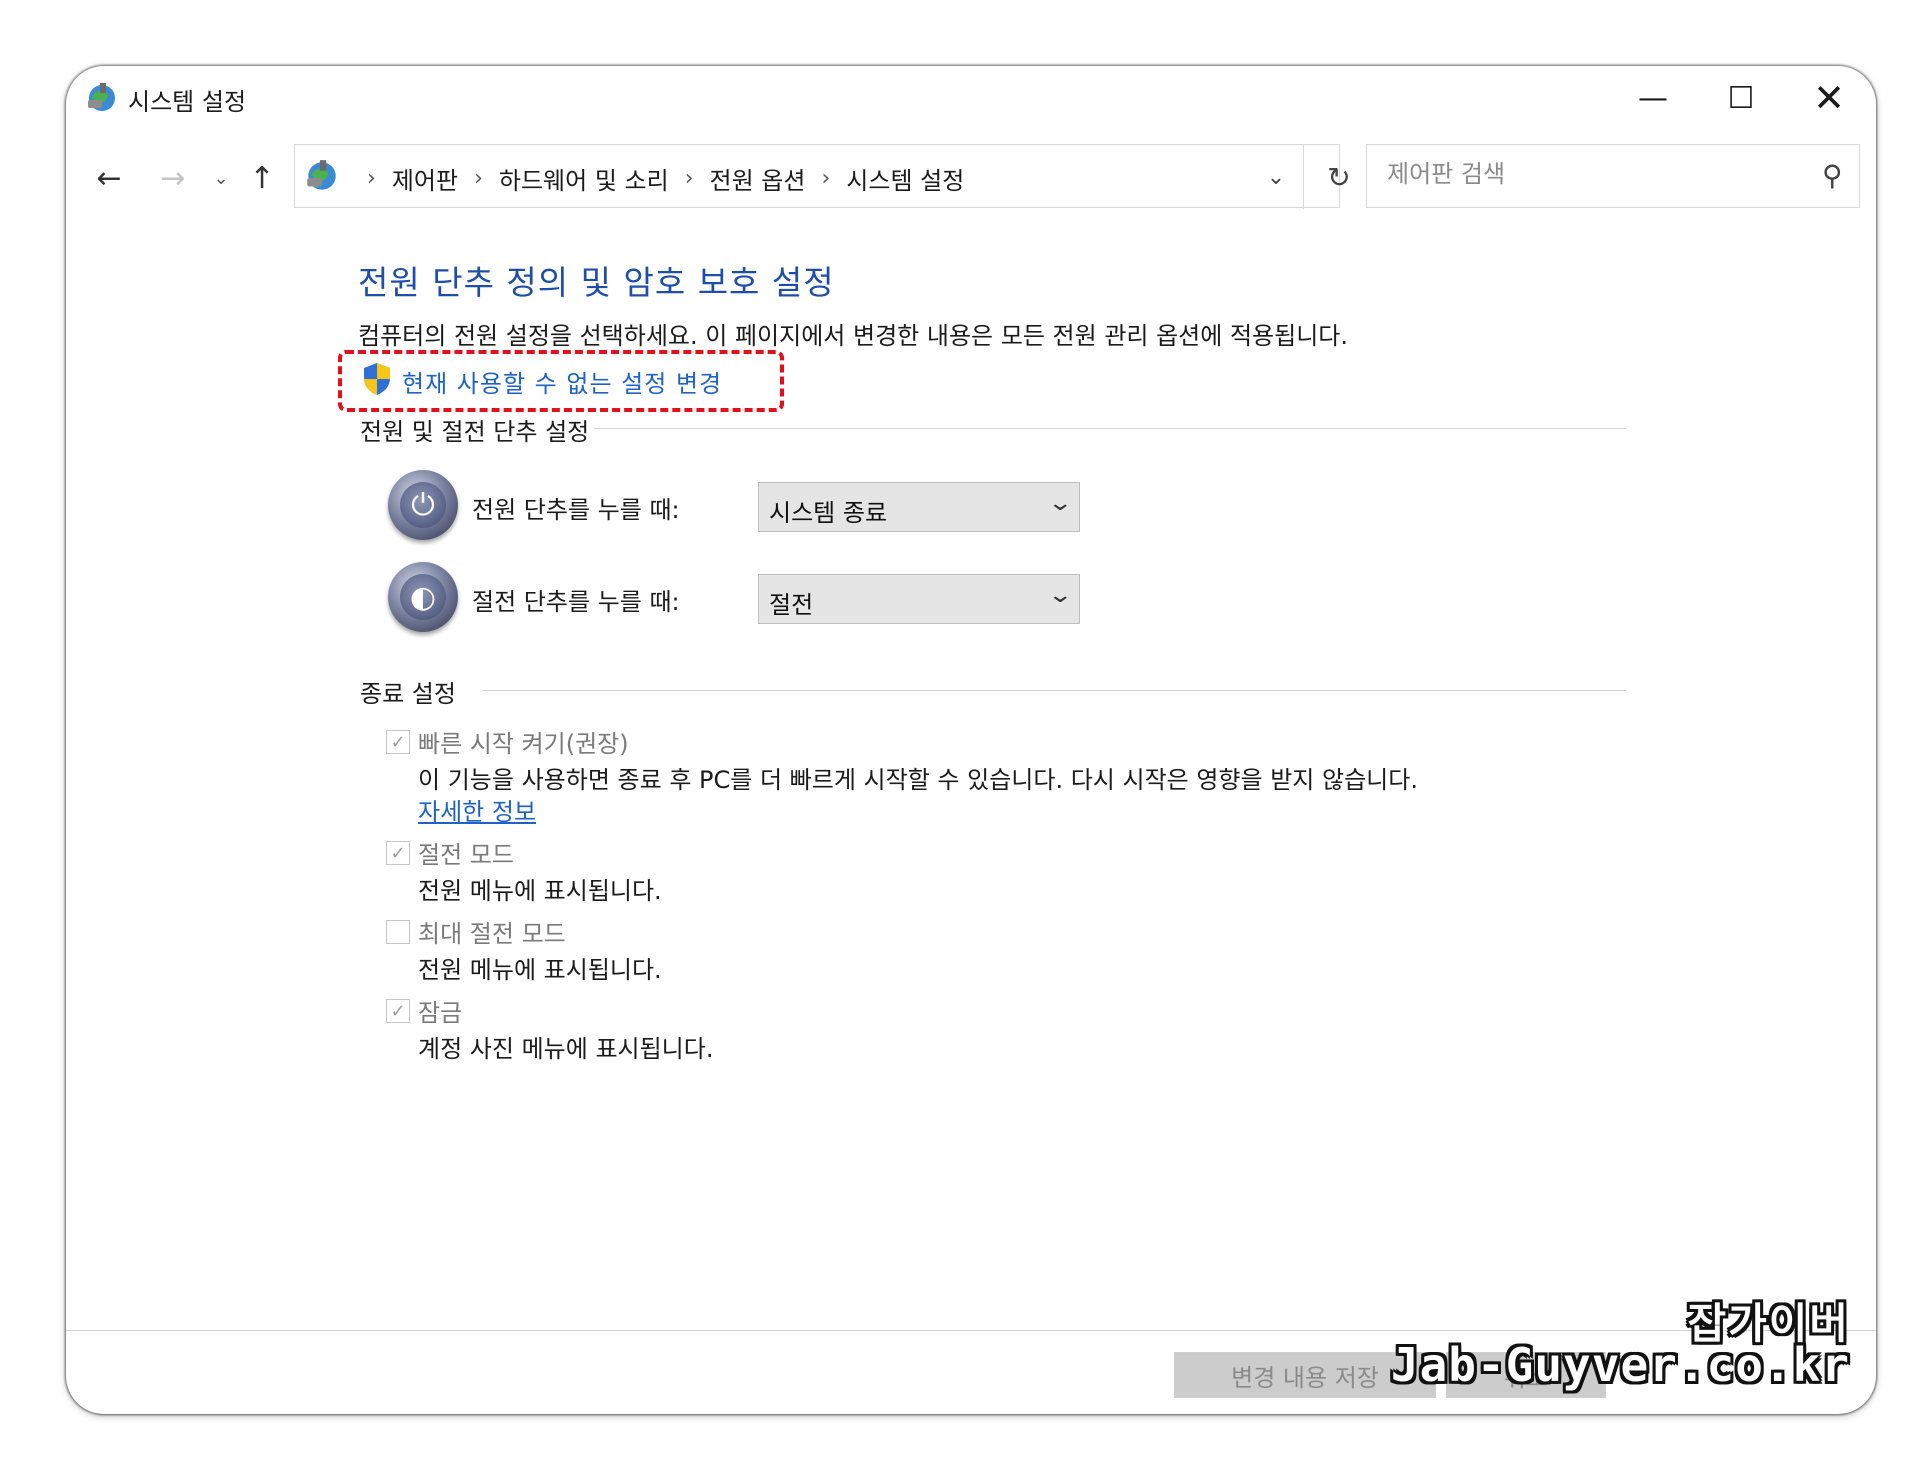  Describe the element at coordinates (919, 599) in the screenshot. I see `sleep-button-select: 절전 ⌄` at that location.